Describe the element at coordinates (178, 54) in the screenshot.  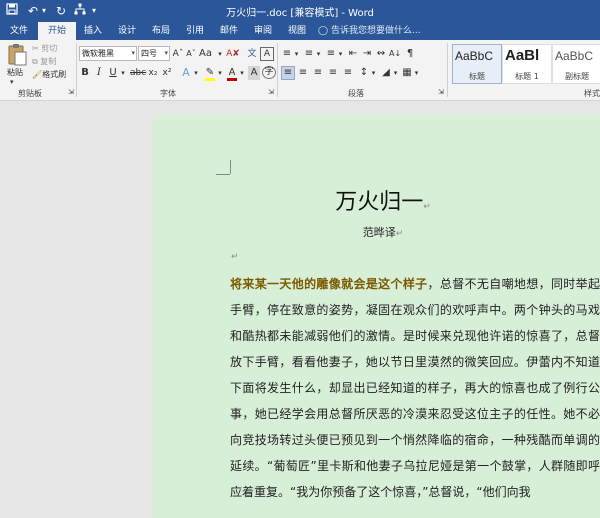
I see `grow-font-icon: Aˆ` at that location.